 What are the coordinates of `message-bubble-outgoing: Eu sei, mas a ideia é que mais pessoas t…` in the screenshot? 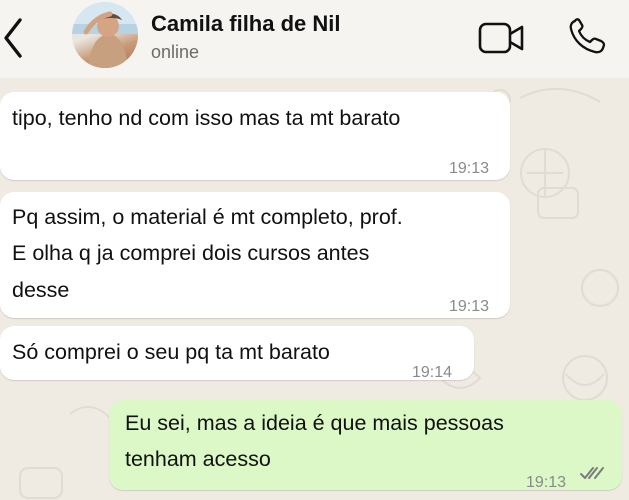 It's located at (365, 445).